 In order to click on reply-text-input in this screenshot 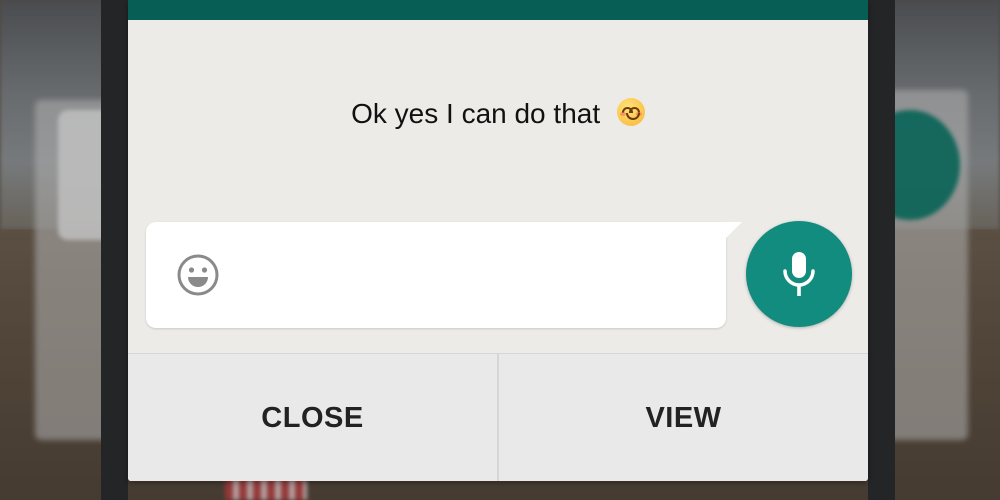, I will do `click(475, 276)`.